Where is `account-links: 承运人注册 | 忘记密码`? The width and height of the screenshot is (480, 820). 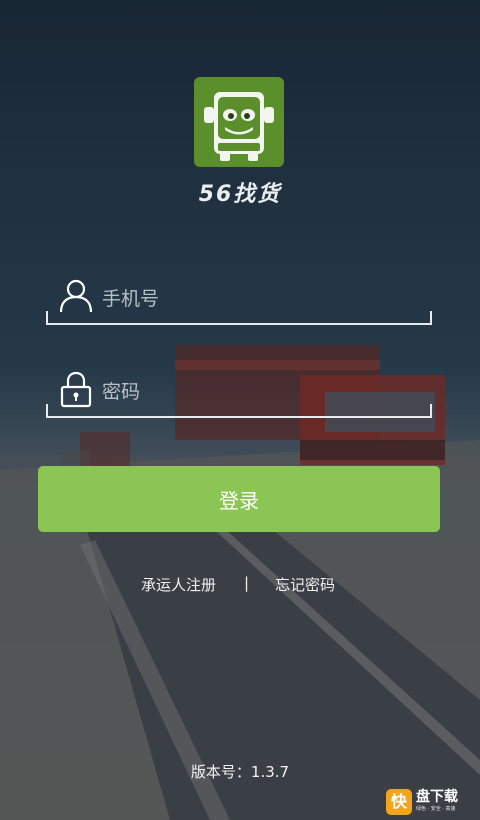 account-links: 承运人注册 | 忘记密码 is located at coordinates (240, 586).